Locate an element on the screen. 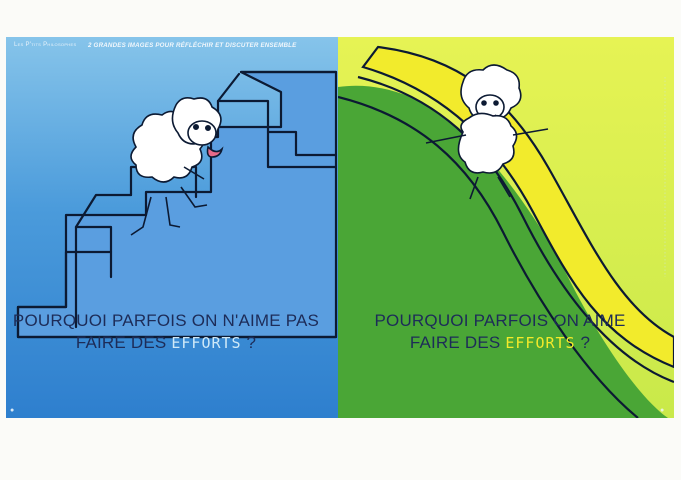 This screenshot has height=480, width=681. left-question-emphasis: EFFORTS is located at coordinates (206, 343).